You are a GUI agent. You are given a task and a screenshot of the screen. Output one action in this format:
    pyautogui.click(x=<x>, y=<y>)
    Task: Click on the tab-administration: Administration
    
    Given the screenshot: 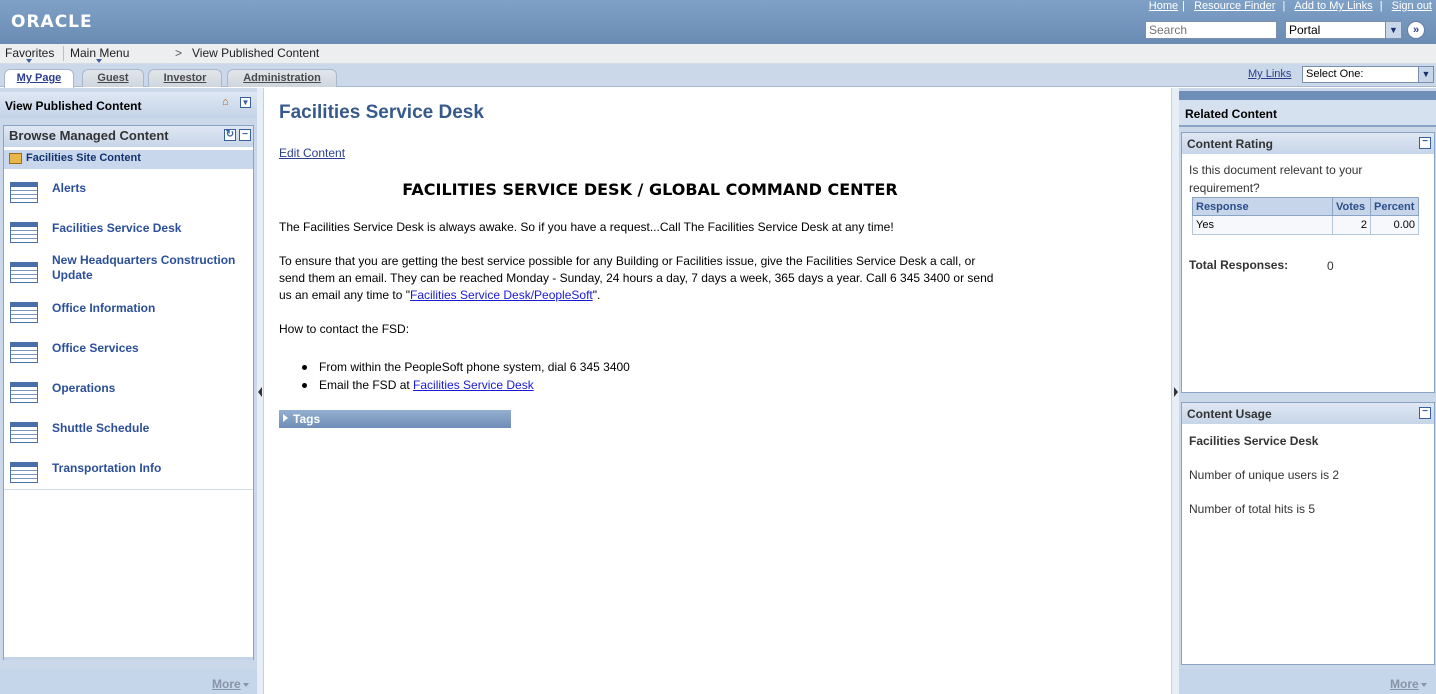 What is the action you would take?
    pyautogui.click(x=282, y=78)
    